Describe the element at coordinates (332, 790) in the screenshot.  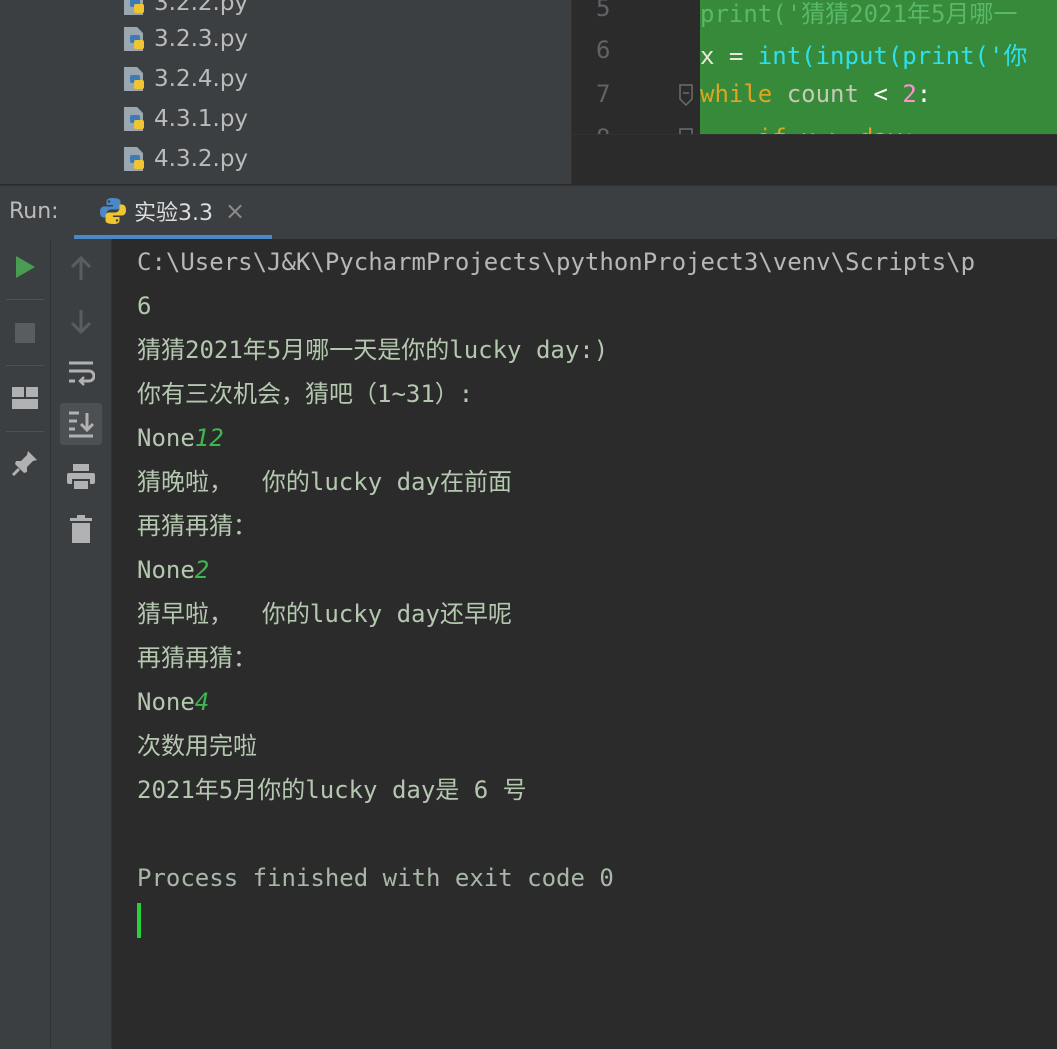
I see `console-line: 2021年5月你的lucky day是 6 号` at that location.